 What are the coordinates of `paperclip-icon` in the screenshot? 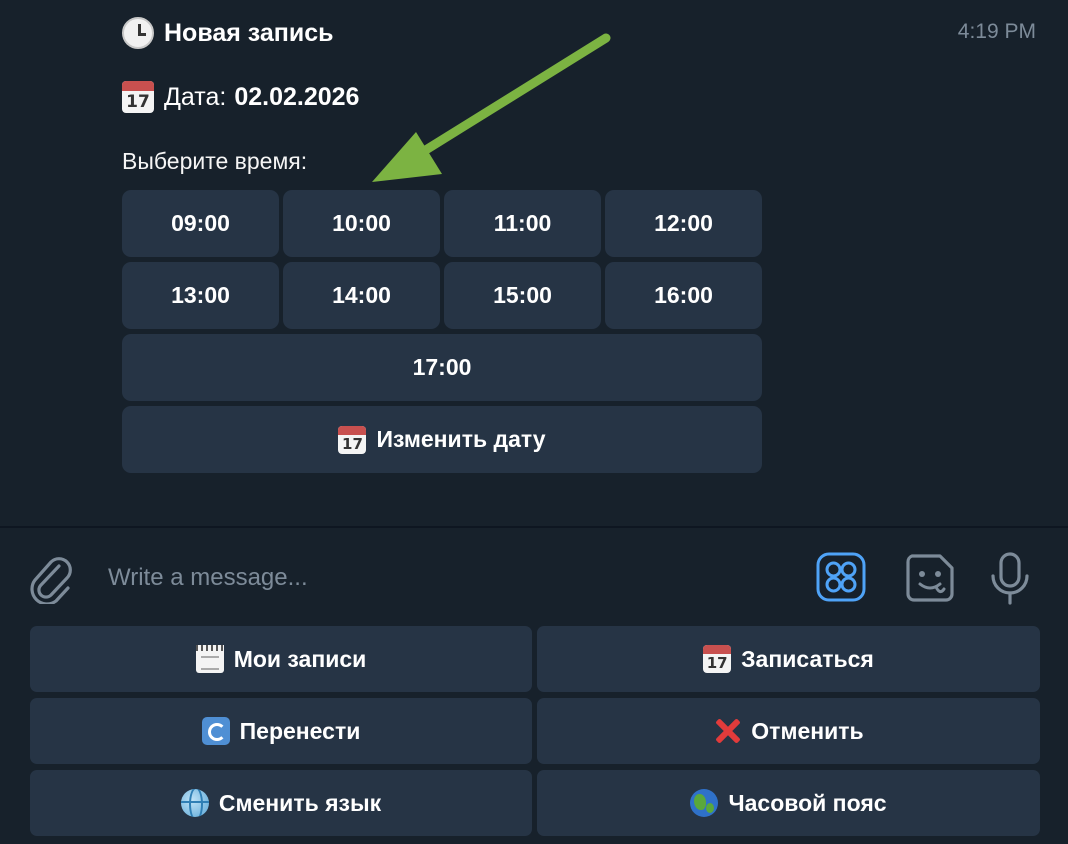 It's located at (50, 578).